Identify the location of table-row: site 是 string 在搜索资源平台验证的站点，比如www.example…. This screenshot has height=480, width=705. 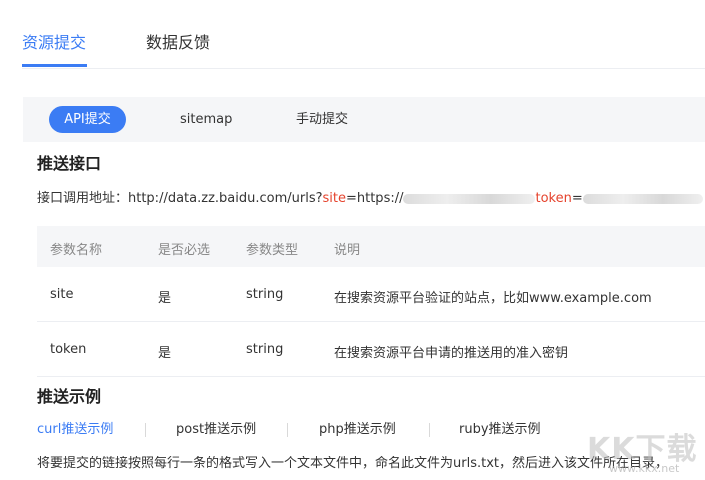
(371, 294).